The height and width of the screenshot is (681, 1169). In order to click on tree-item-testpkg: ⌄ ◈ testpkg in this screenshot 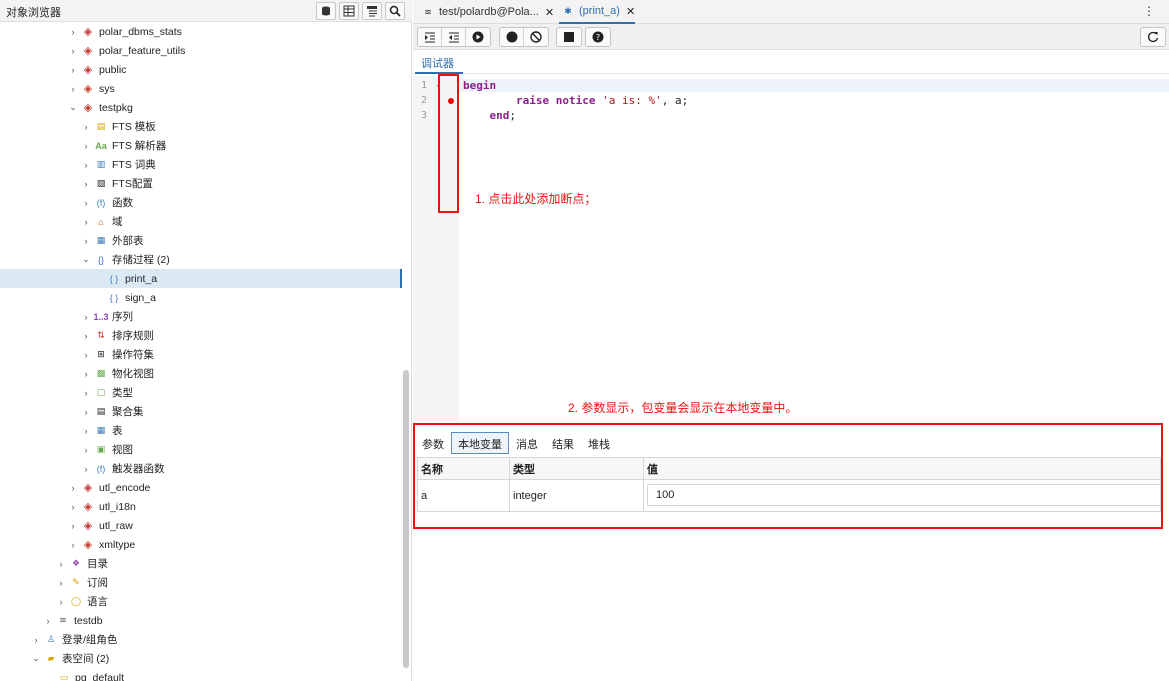, I will do `click(201, 107)`.